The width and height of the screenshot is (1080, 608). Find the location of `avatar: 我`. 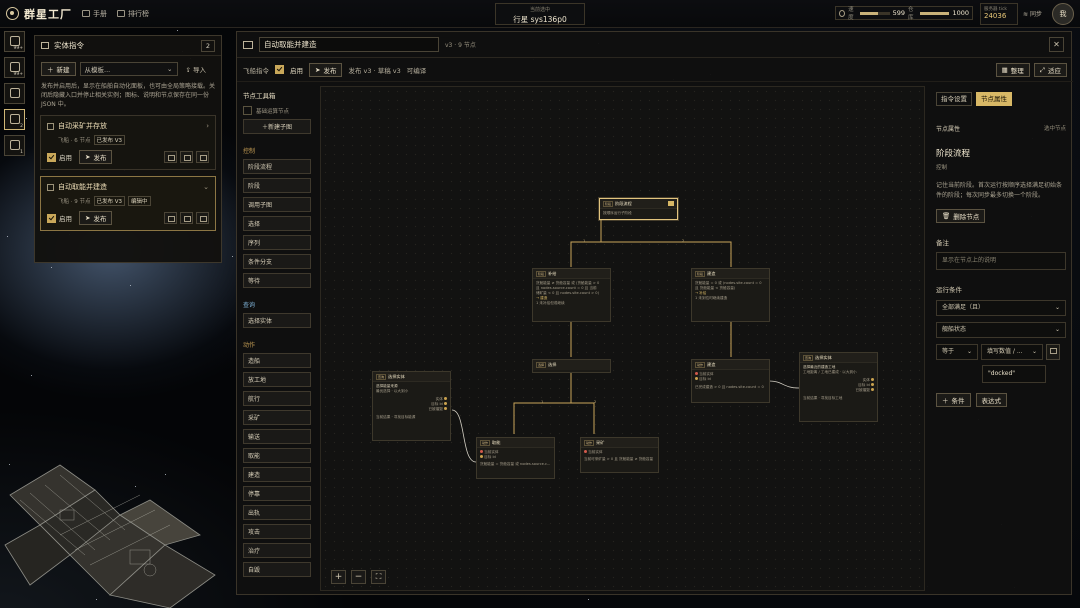

avatar: 我 is located at coordinates (1063, 14).